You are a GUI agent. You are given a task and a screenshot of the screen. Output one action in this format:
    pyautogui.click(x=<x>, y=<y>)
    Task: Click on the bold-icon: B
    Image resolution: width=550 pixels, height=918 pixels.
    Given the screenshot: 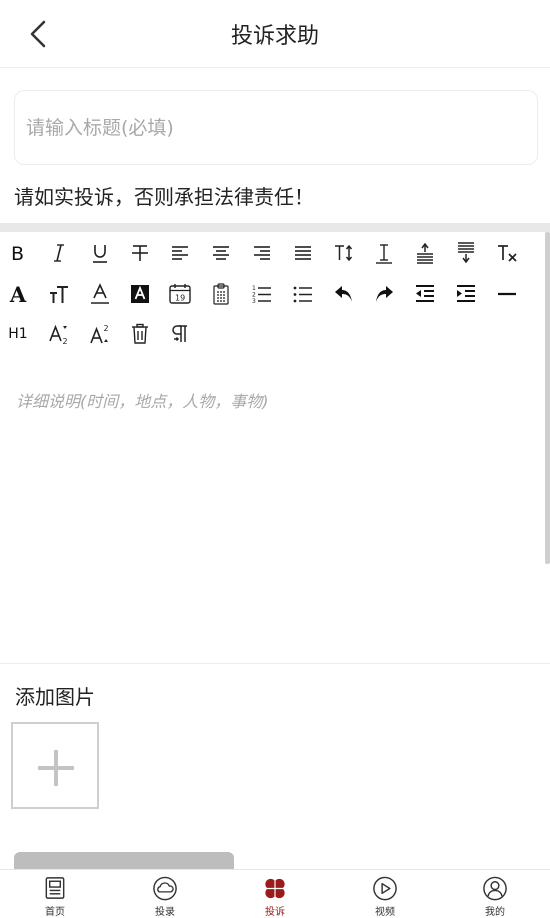 What is the action you would take?
    pyautogui.click(x=17, y=254)
    